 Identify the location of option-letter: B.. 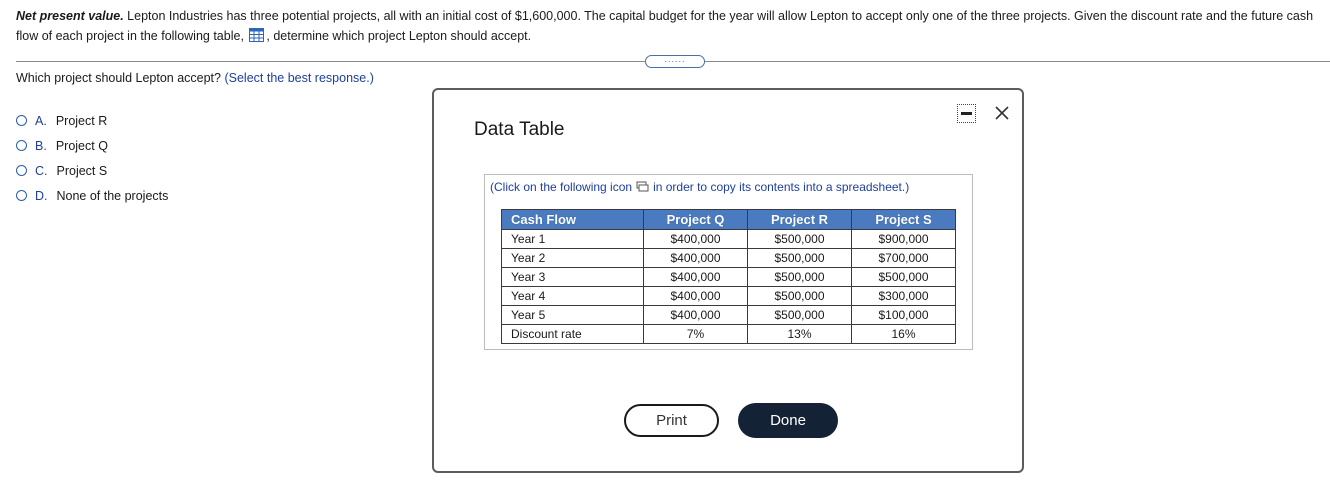
(41, 145).